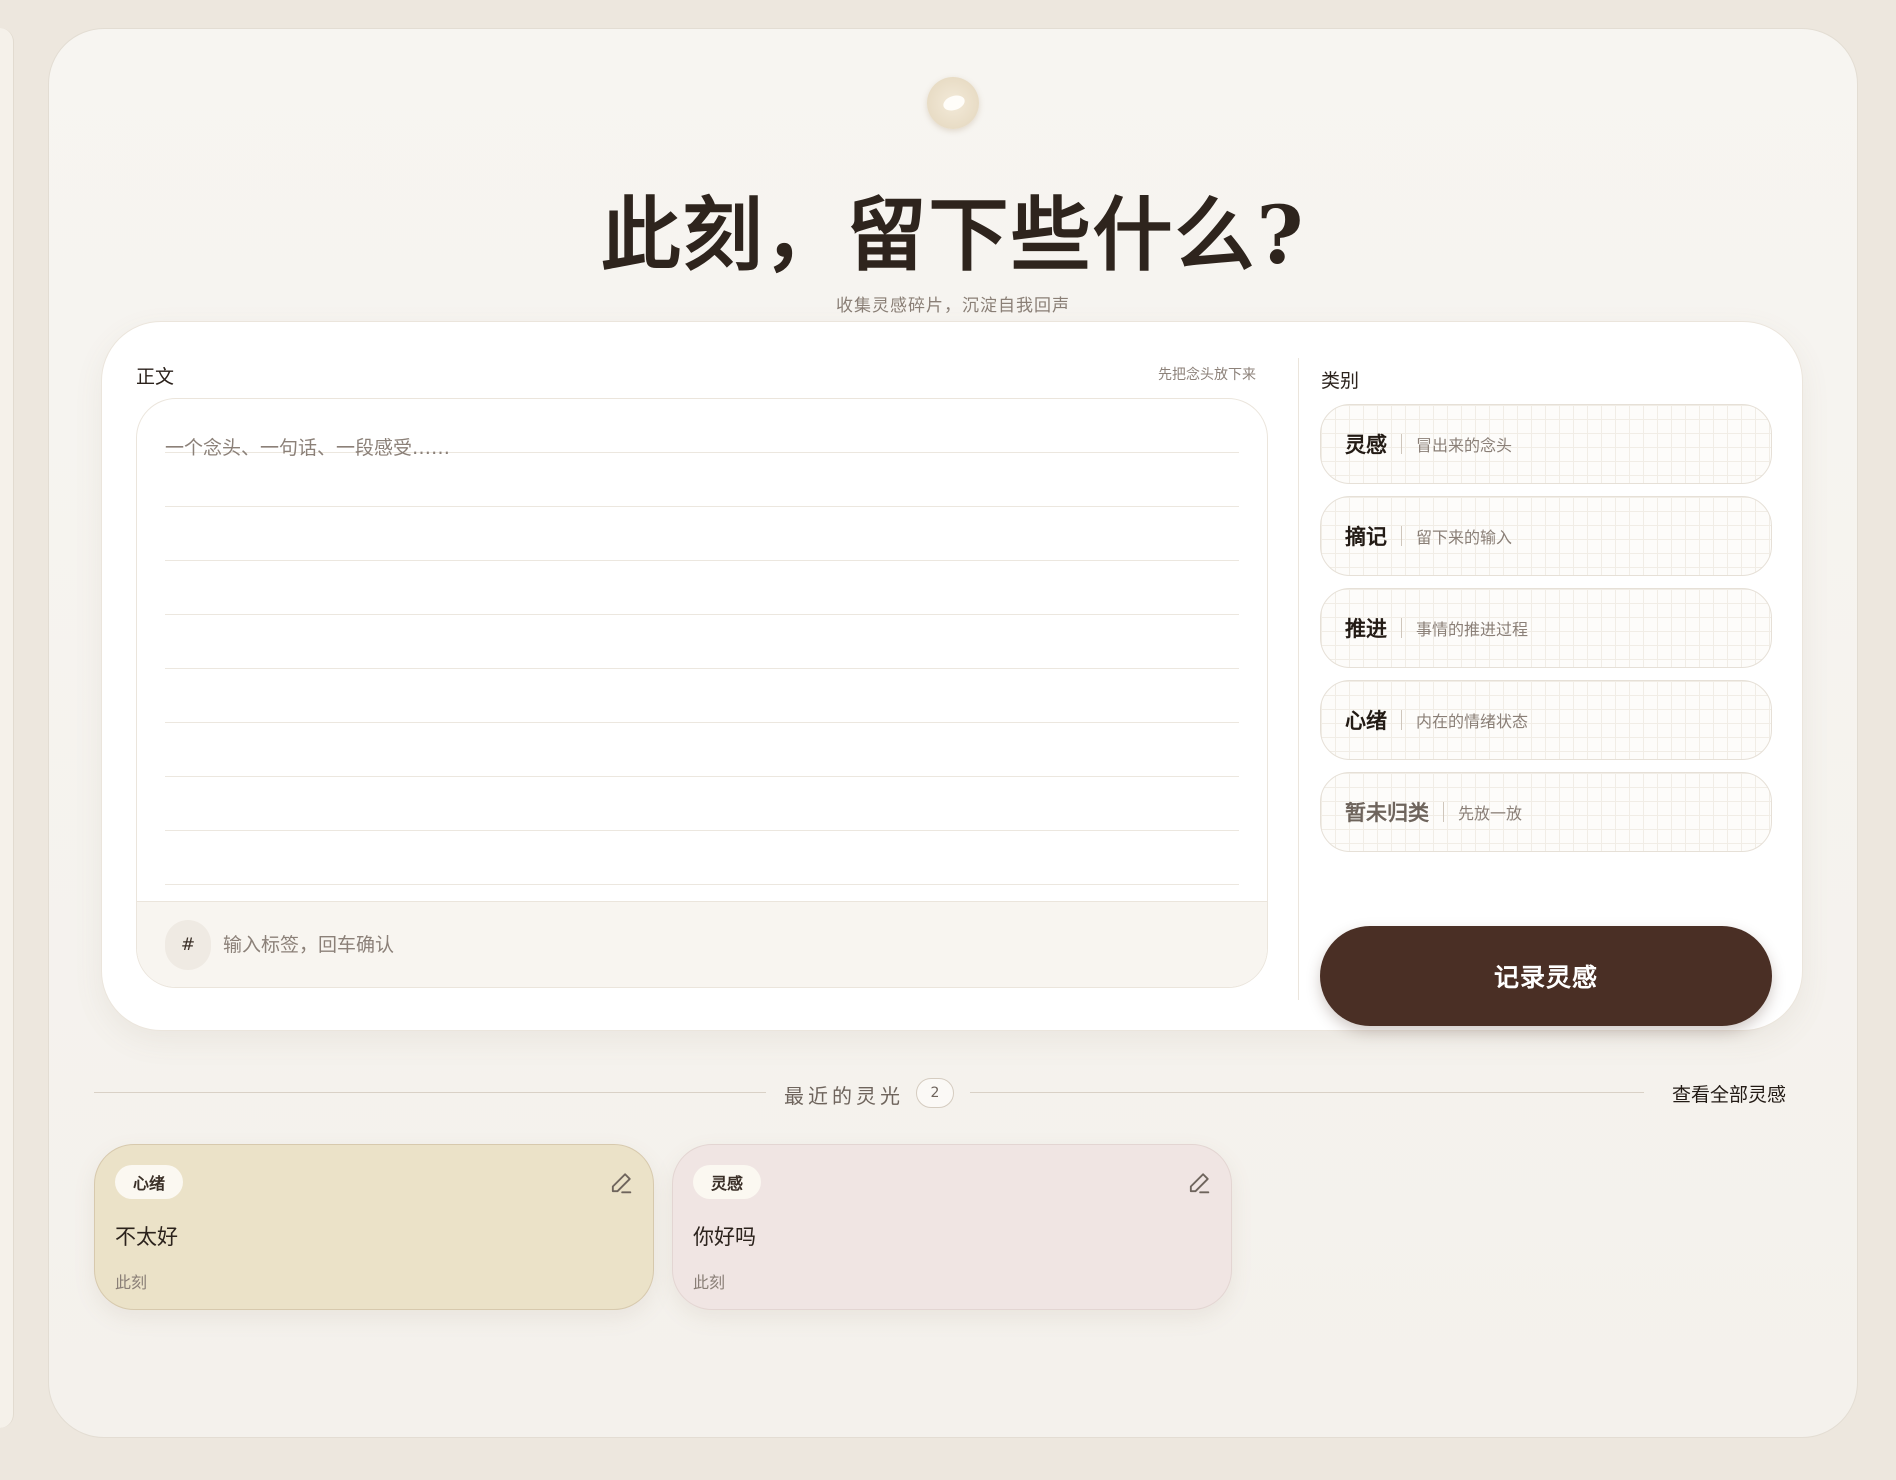 This screenshot has width=1896, height=1480. I want to click on collapsed-side-panel, so click(7, 728).